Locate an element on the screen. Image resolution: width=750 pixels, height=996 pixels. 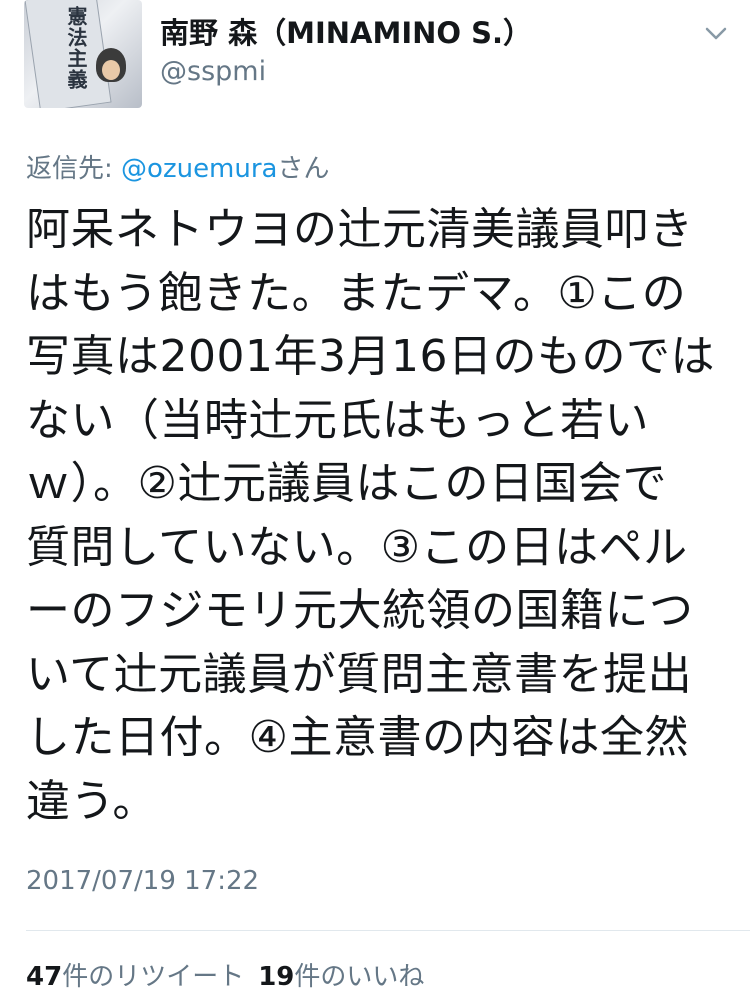
retweets-count: 47 is located at coordinates (44, 977).